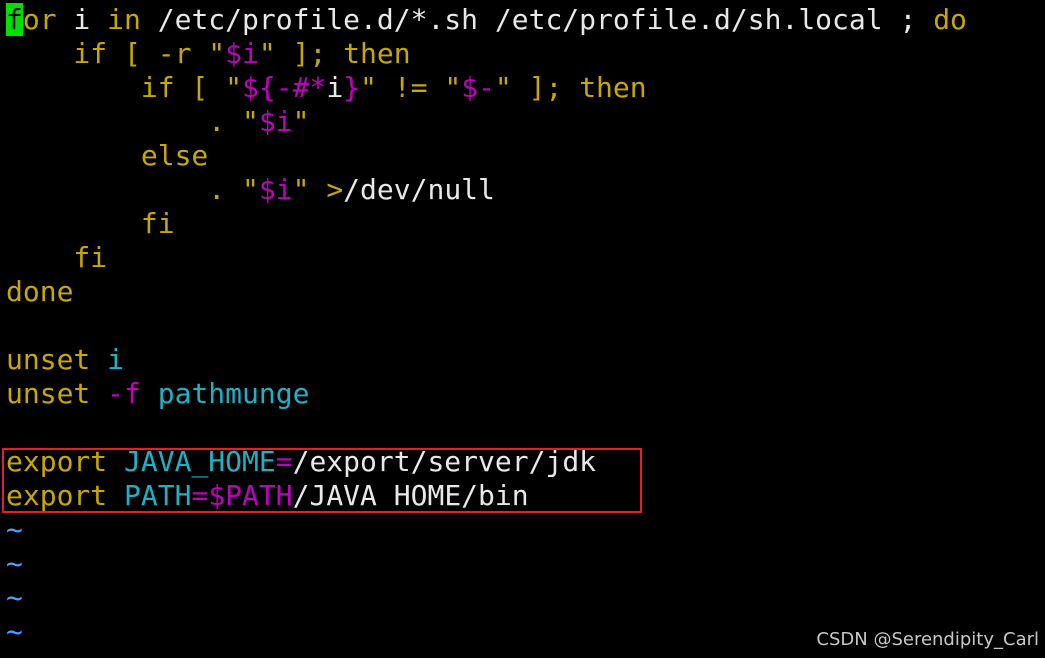 This screenshot has height=658, width=1045. I want to click on code-token: /dev/null, so click(419, 189).